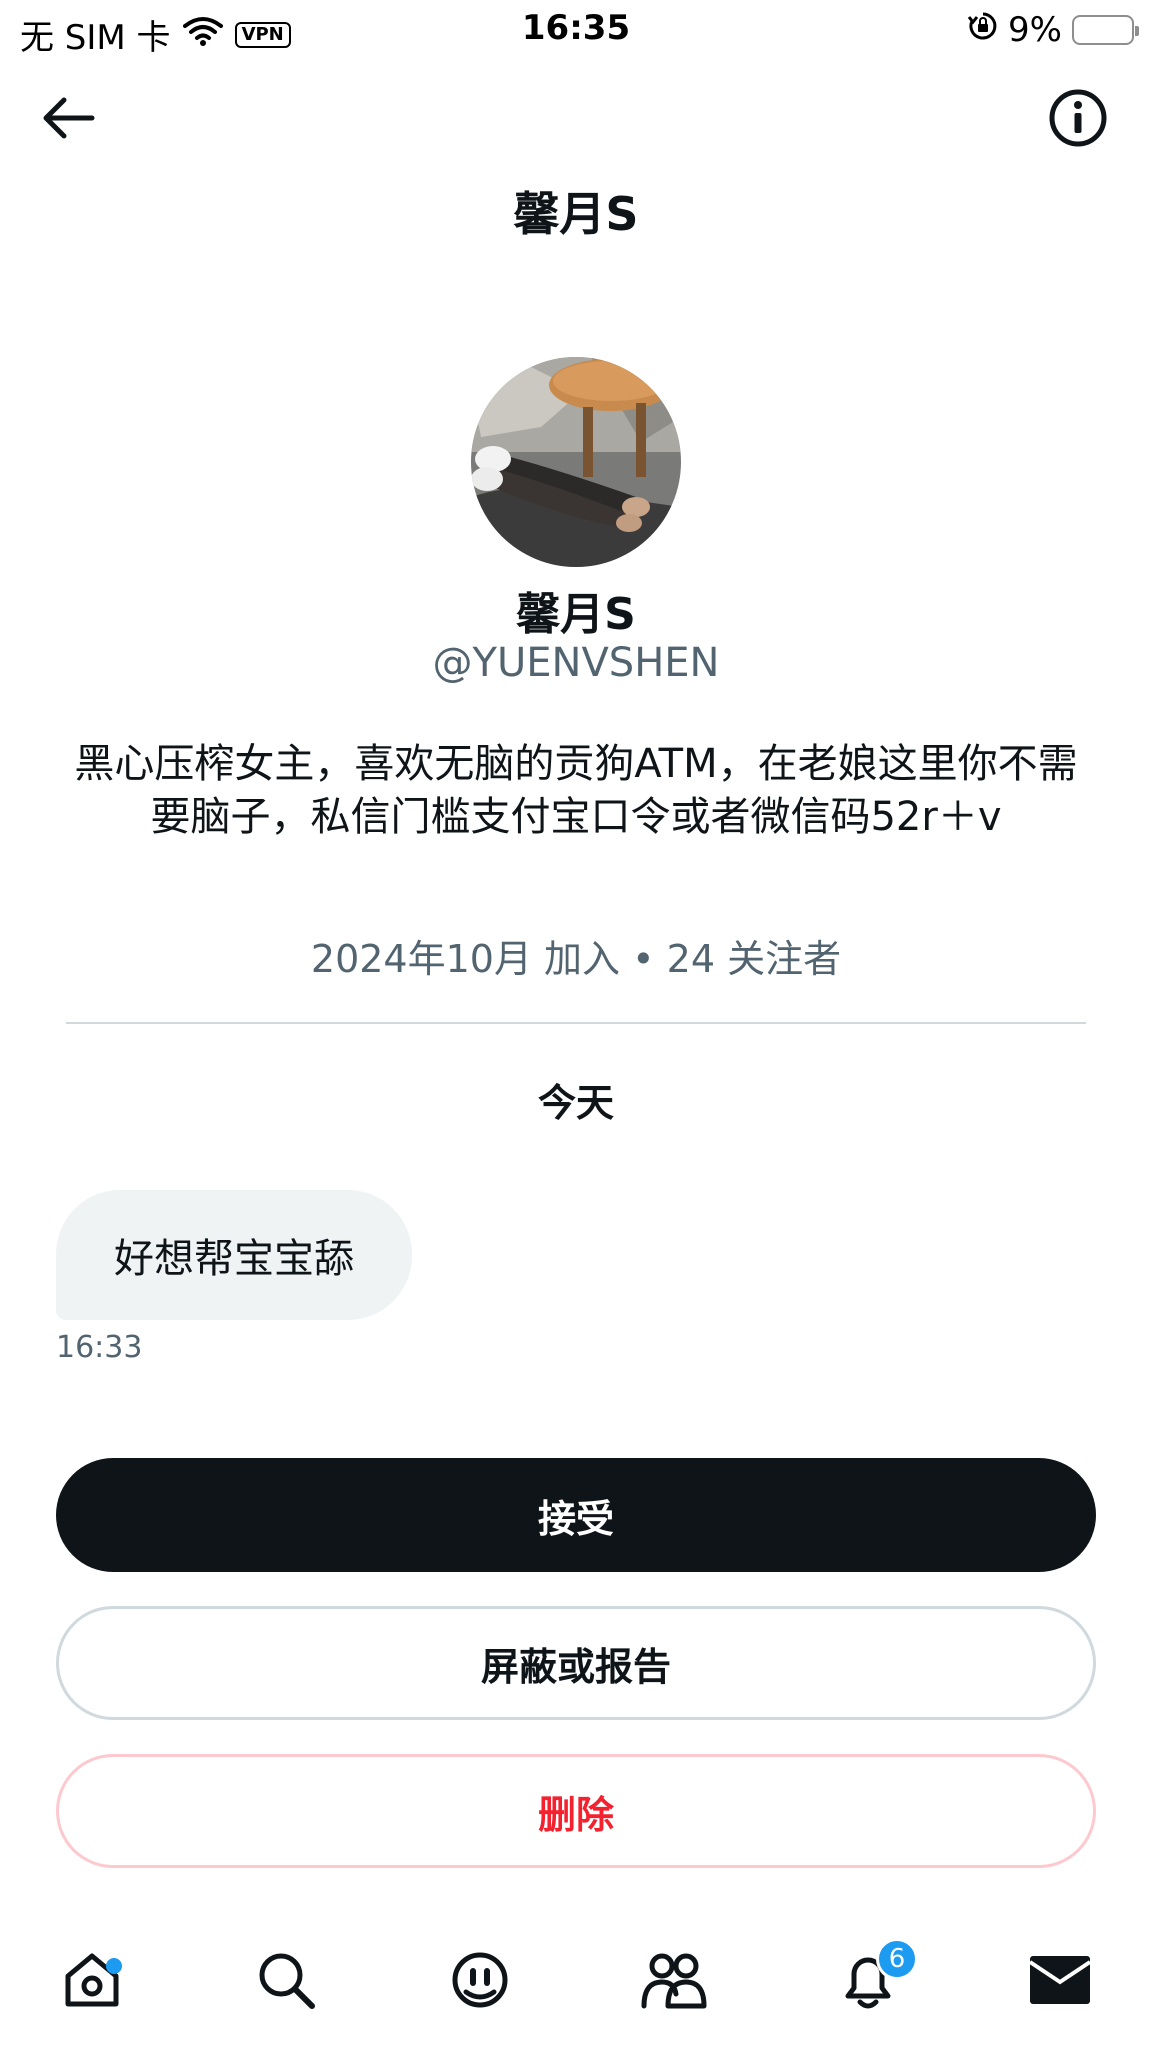  What do you see at coordinates (576, 1811) in the screenshot?
I see `delete-button: 删除` at bounding box center [576, 1811].